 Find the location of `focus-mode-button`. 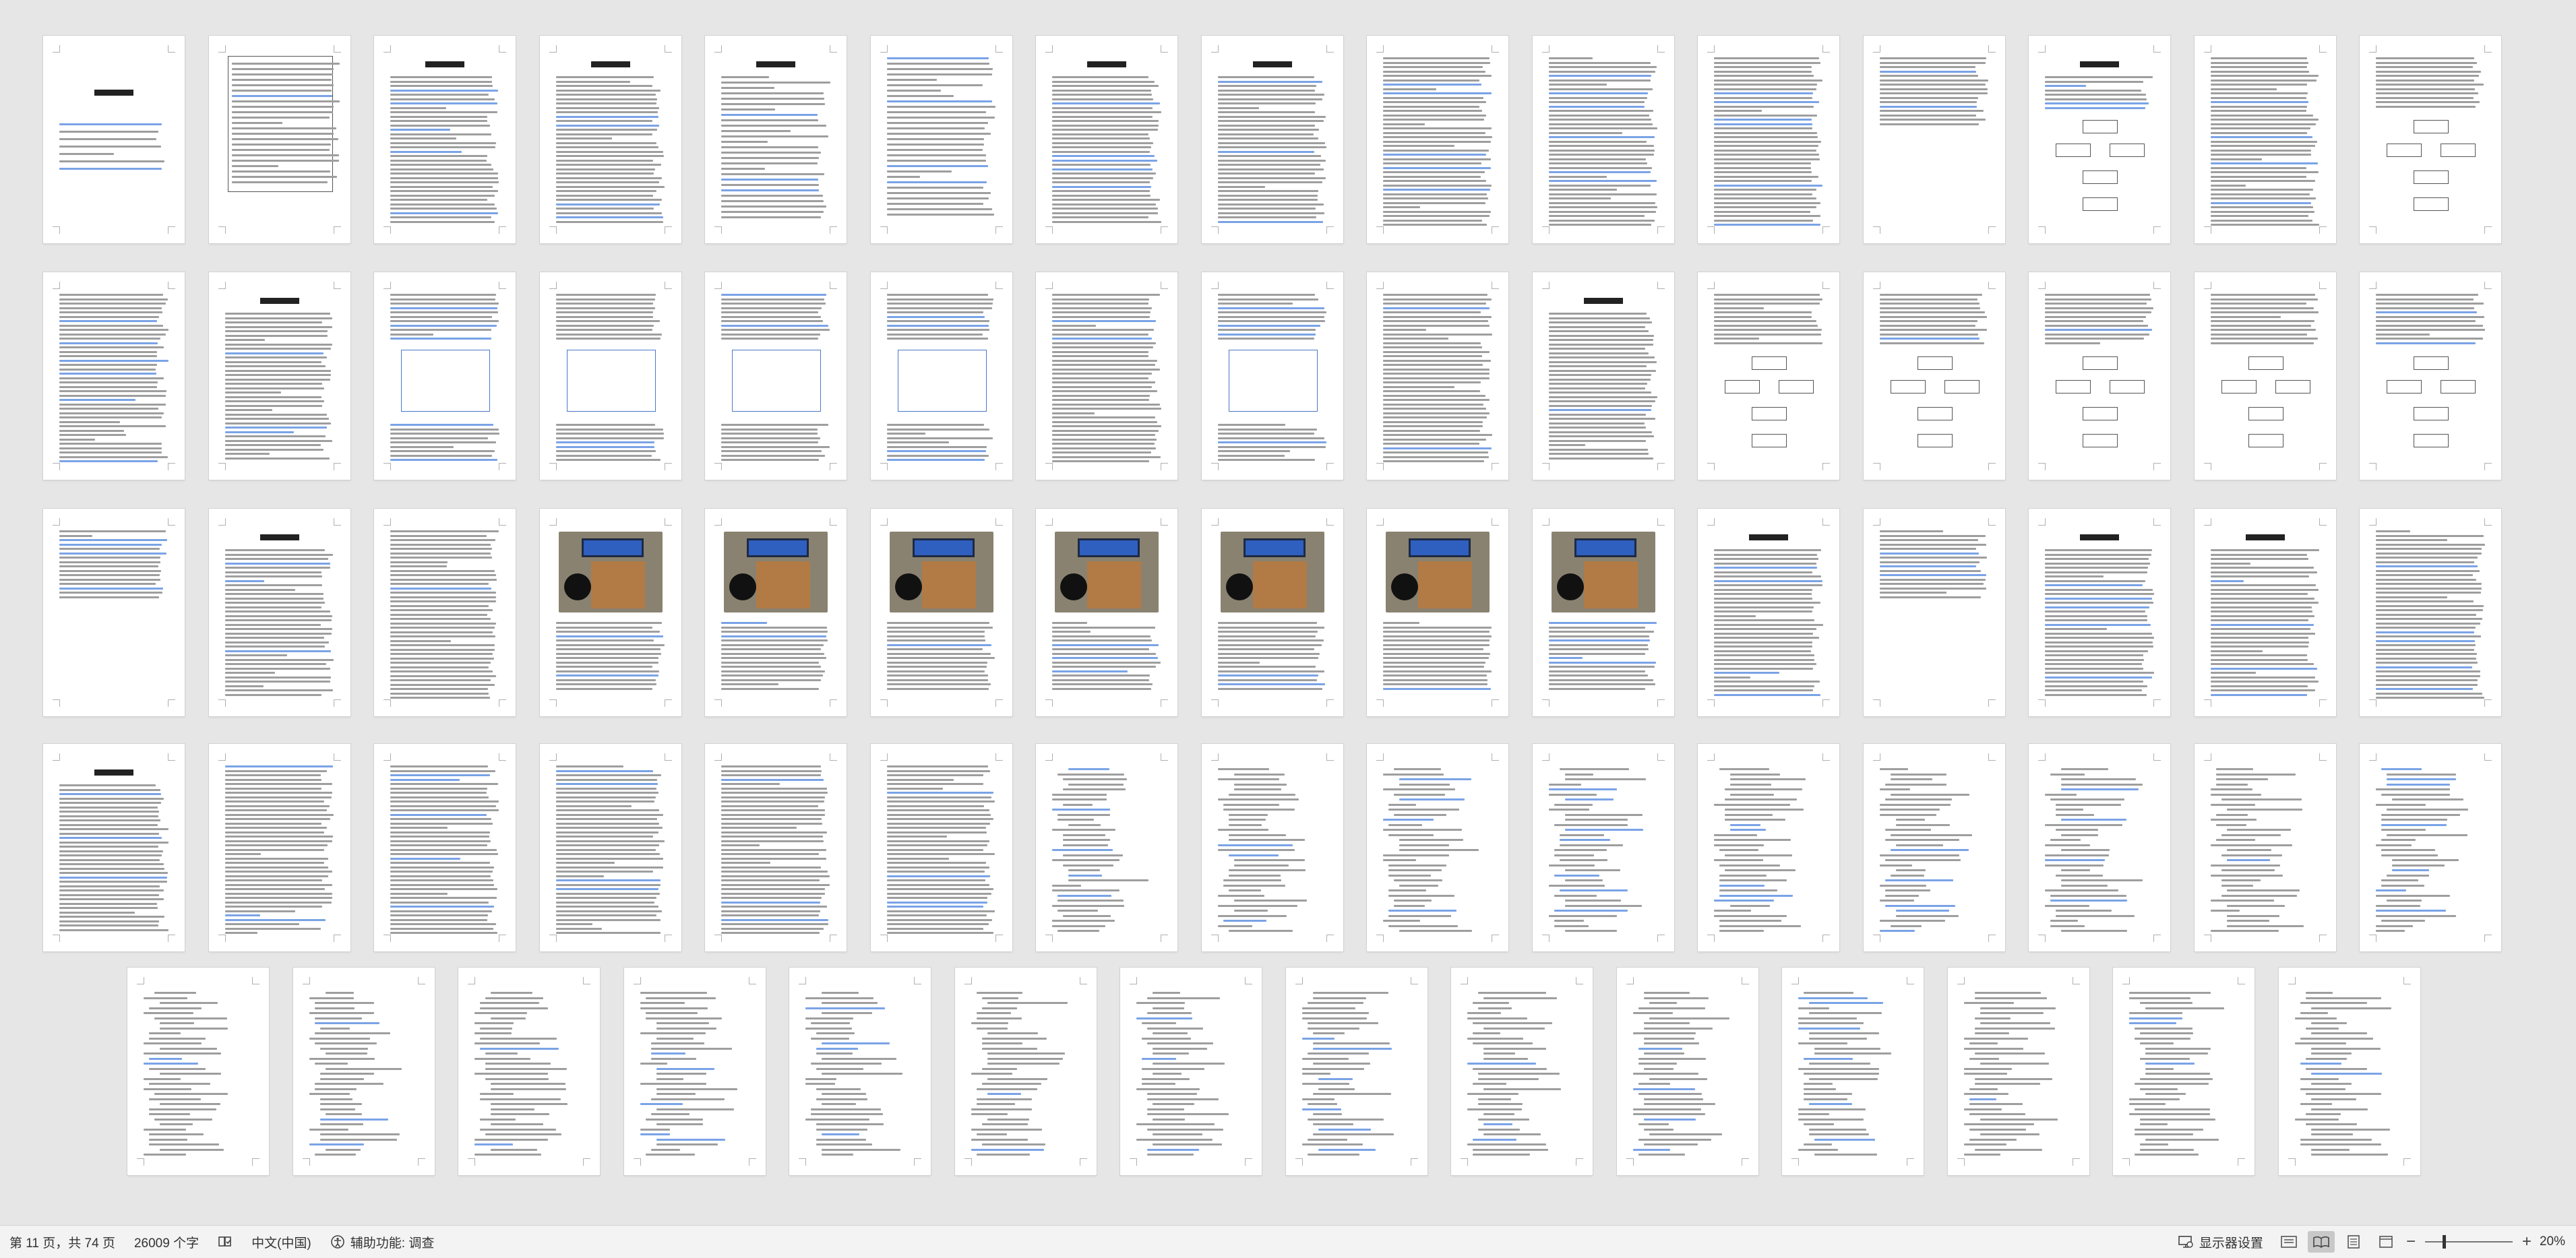

focus-mode-button is located at coordinates (2288, 1242).